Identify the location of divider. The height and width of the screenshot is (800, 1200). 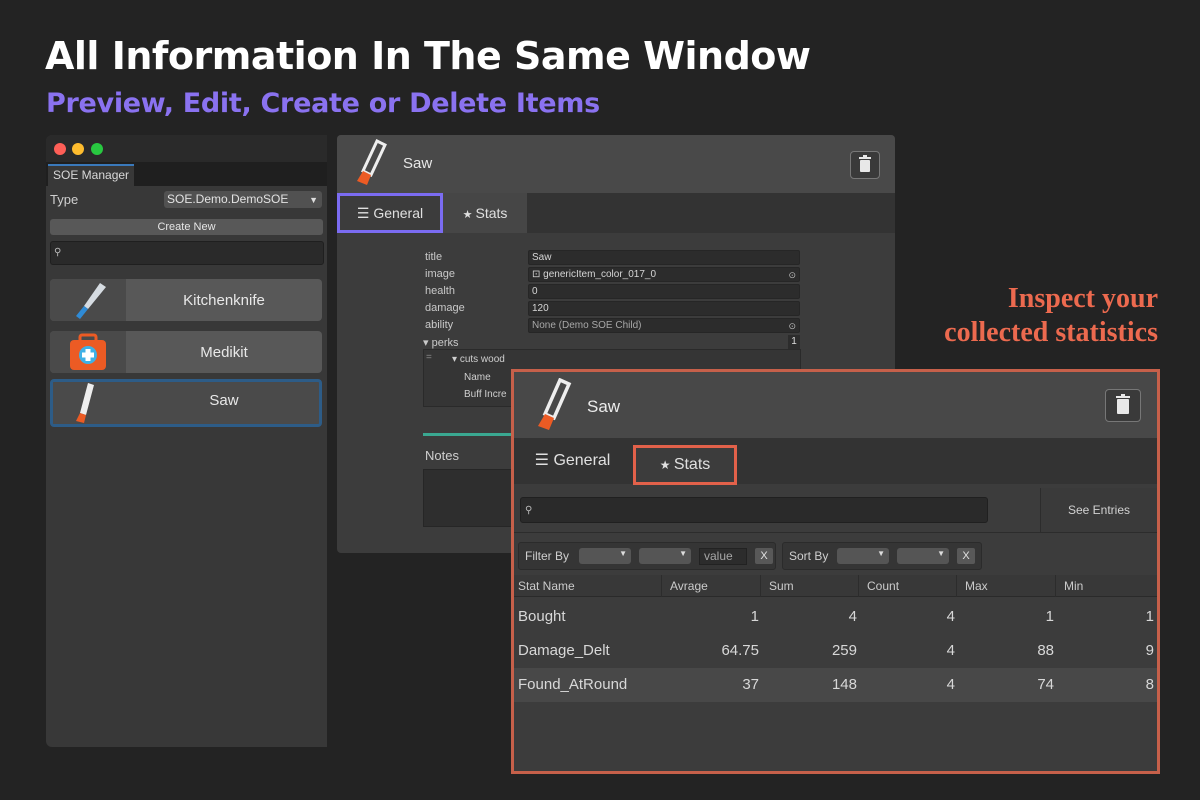
(835, 532).